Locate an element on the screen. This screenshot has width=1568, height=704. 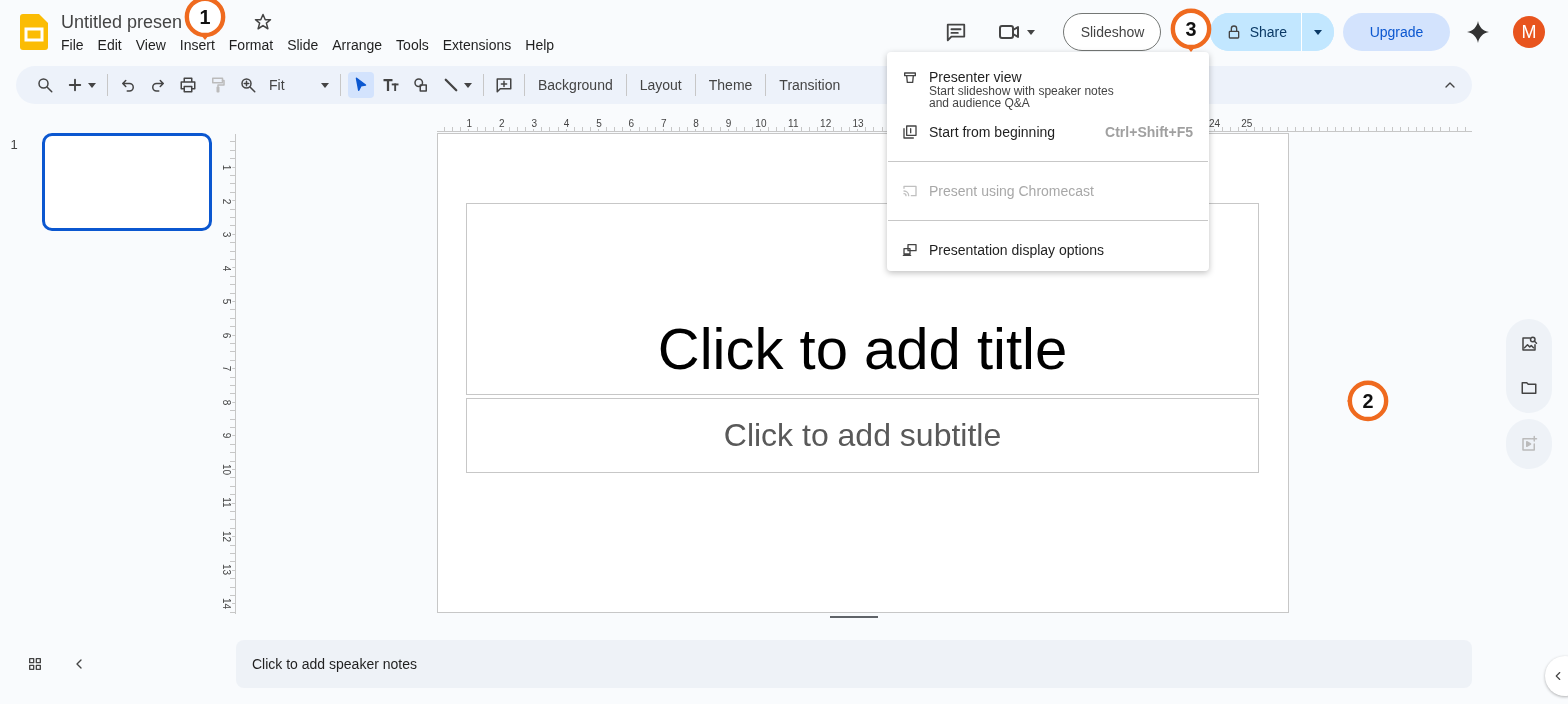
slide-number: 1 is located at coordinates (14, 144).